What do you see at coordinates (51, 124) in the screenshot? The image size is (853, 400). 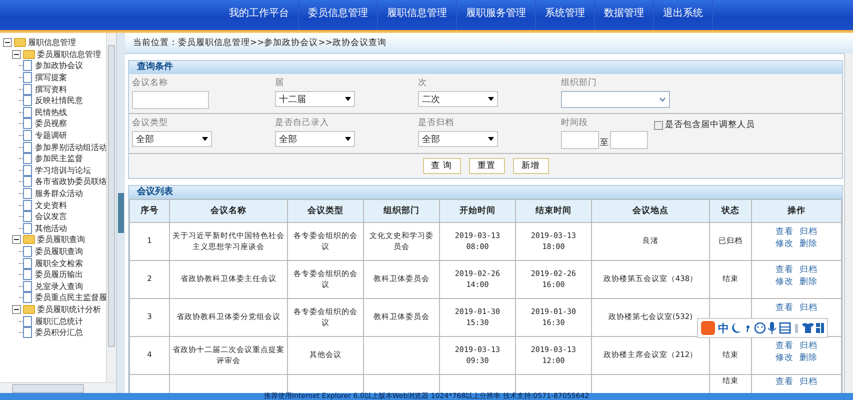 I see `tree-item: 委员视察` at bounding box center [51, 124].